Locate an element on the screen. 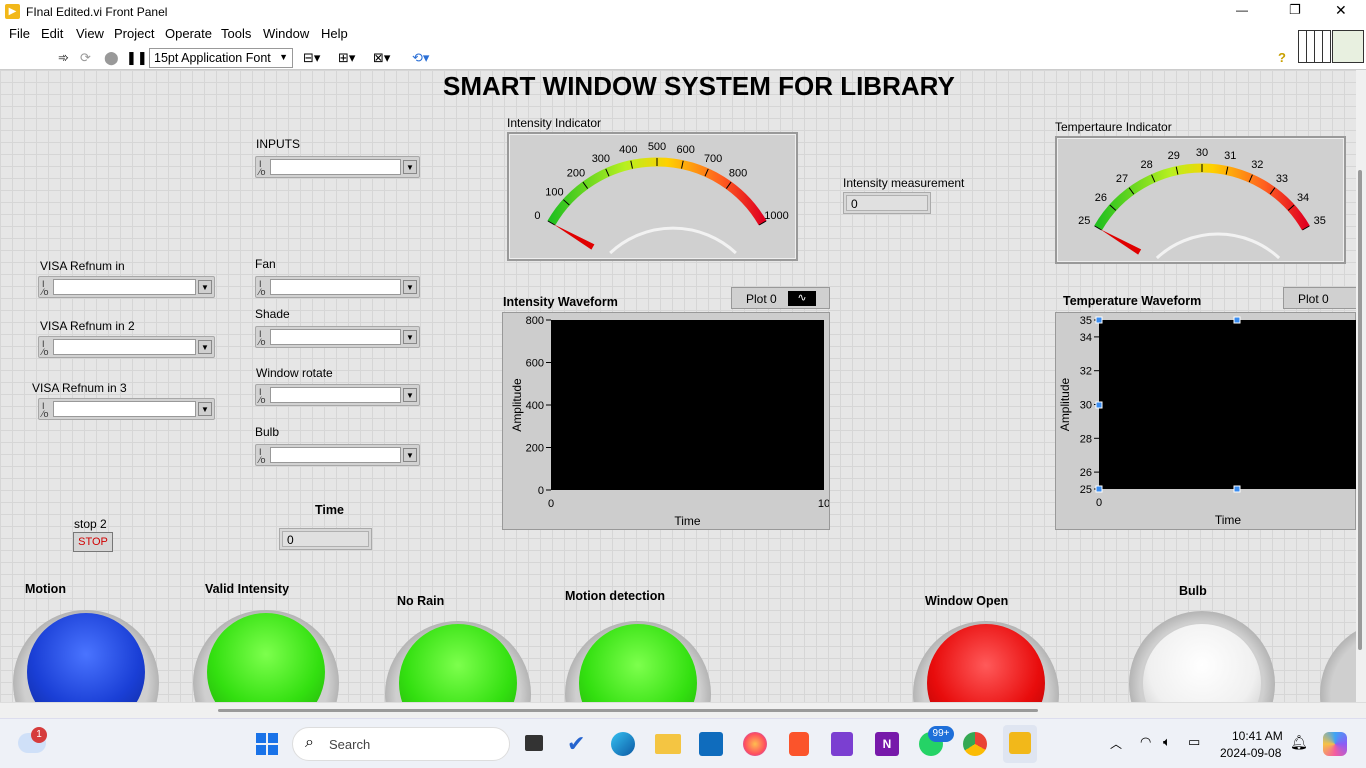  inputs-visa-resource: I ⁄o ▼ is located at coordinates (337, 167).